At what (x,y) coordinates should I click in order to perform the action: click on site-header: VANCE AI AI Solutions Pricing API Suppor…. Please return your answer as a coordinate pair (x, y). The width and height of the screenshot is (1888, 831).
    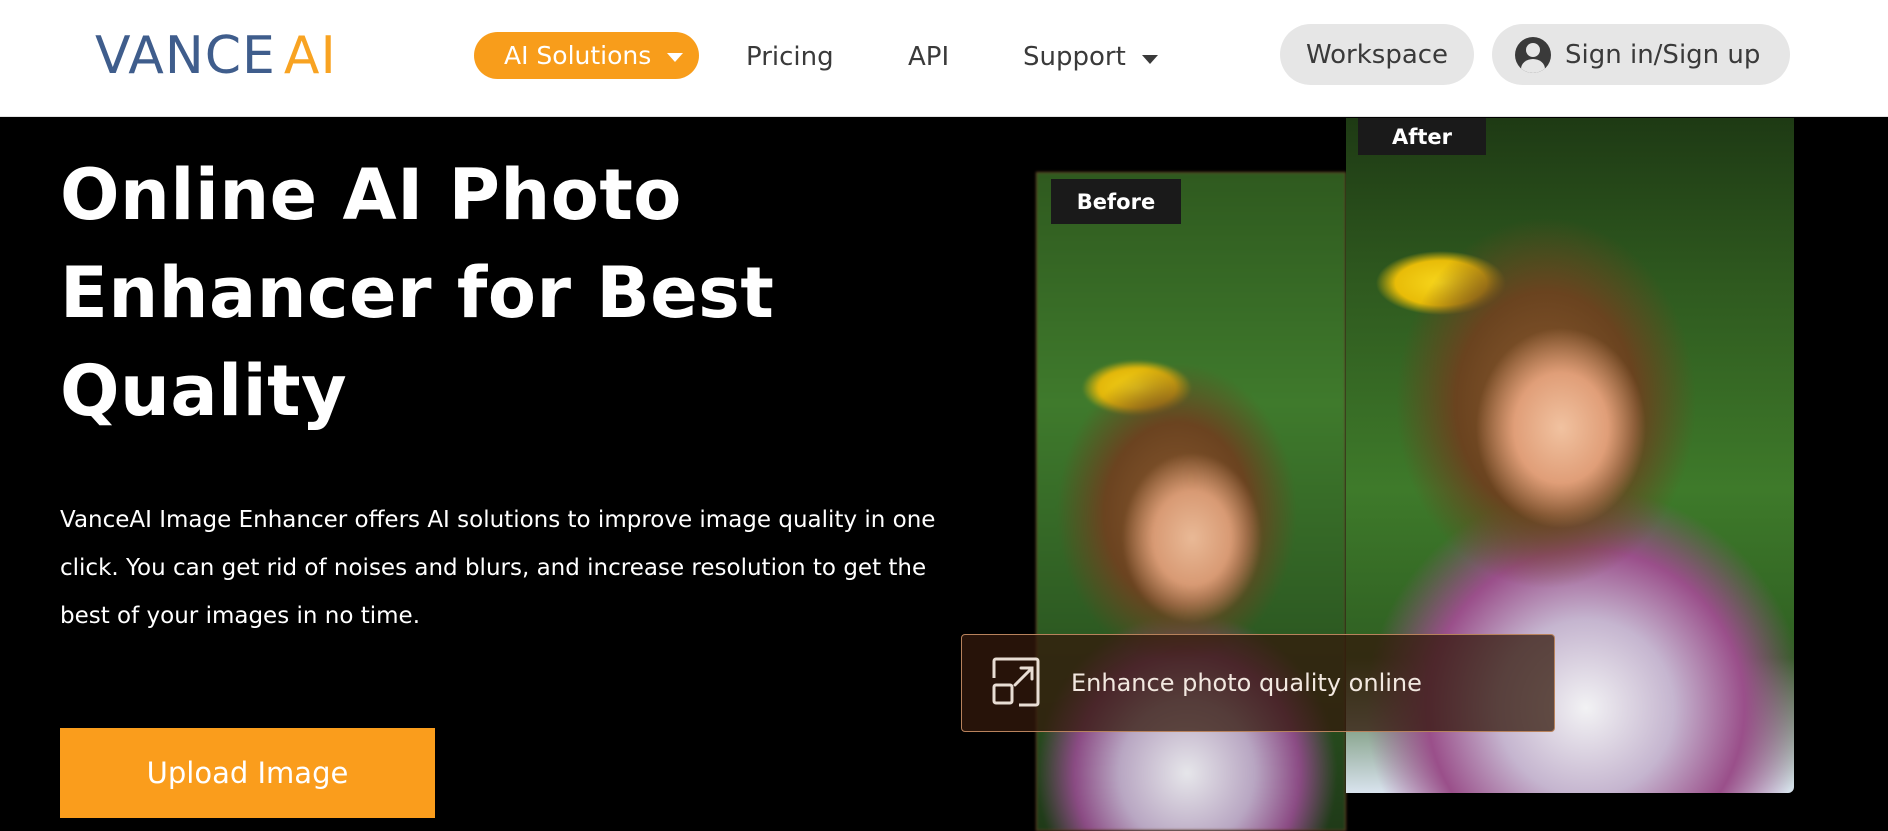
    Looking at the image, I should click on (944, 58).